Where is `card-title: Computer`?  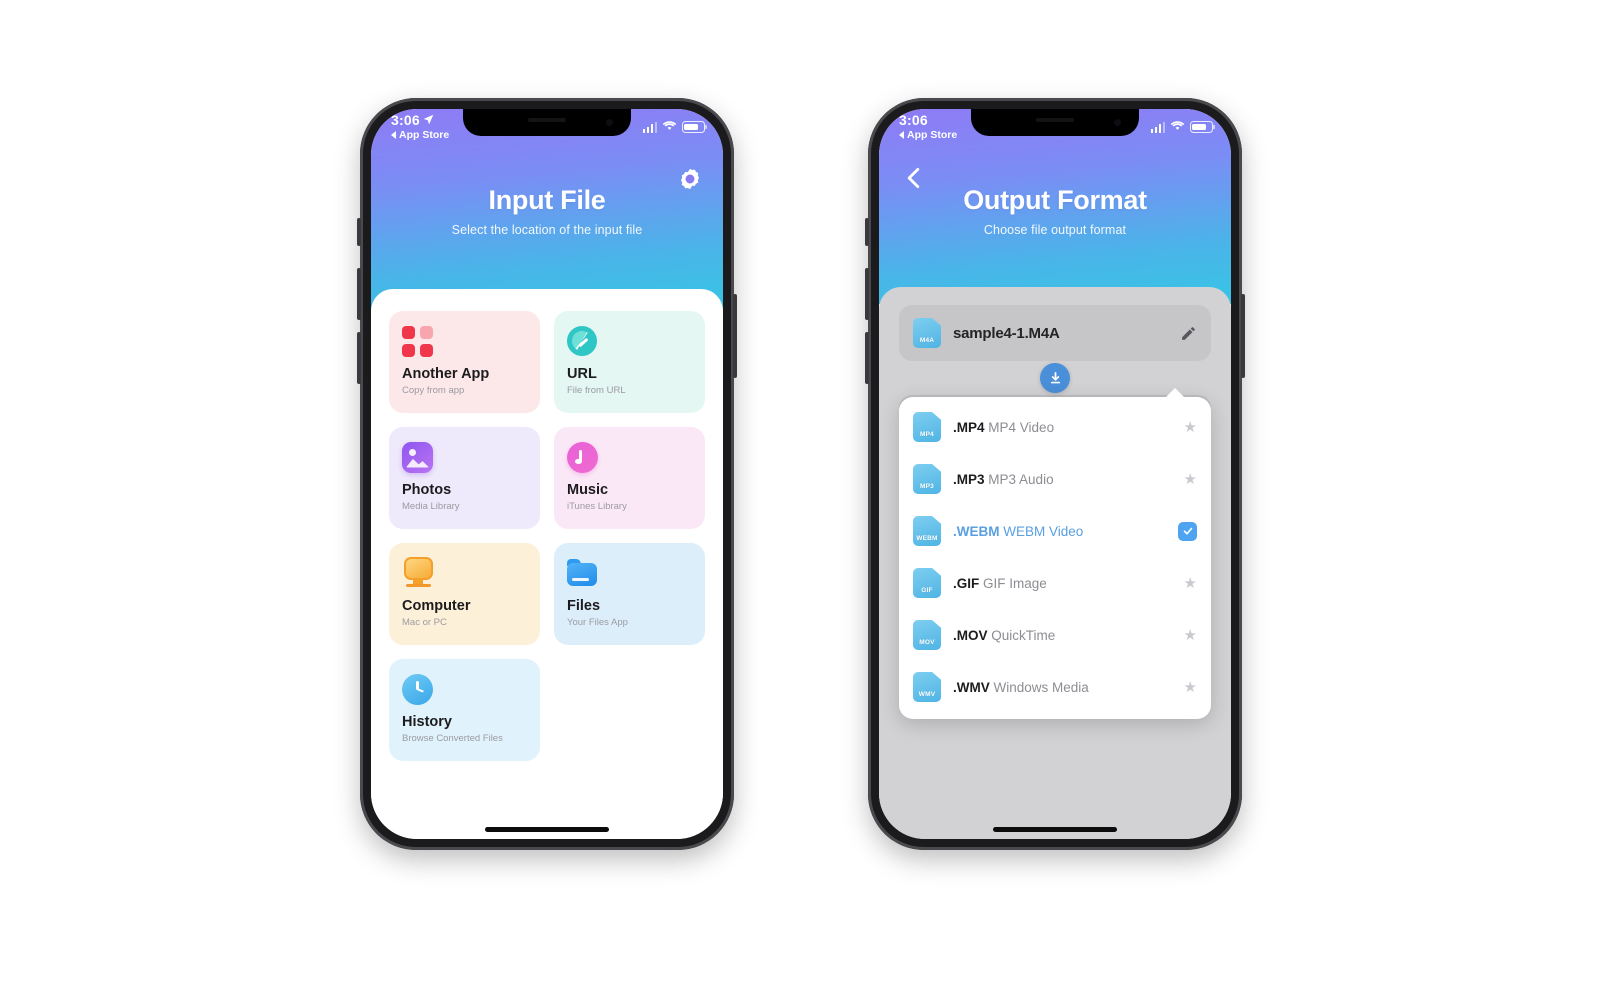 card-title: Computer is located at coordinates (436, 606).